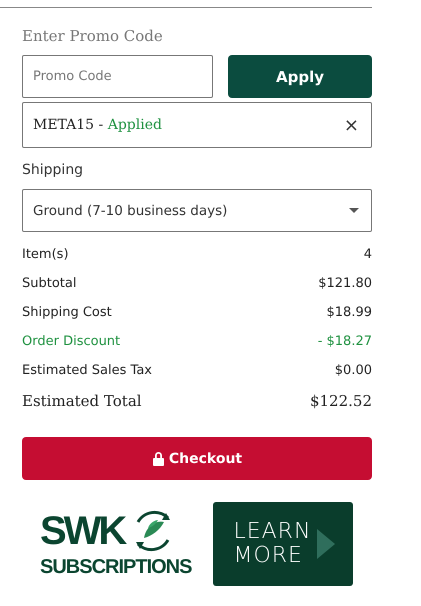  I want to click on summary-value: 4, so click(368, 254).